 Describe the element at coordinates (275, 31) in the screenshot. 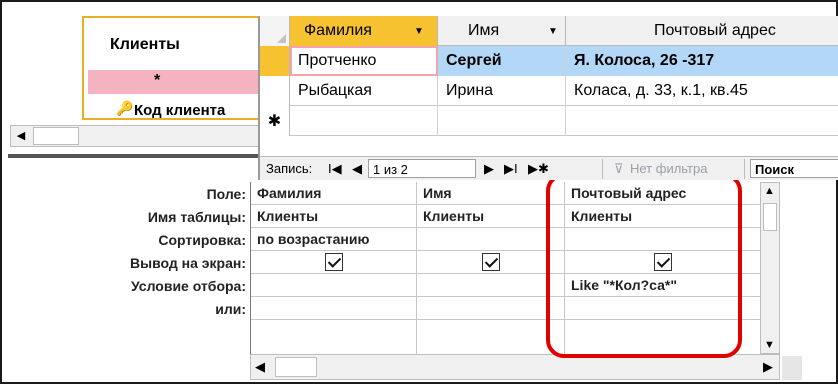

I see `select-all-corner` at that location.